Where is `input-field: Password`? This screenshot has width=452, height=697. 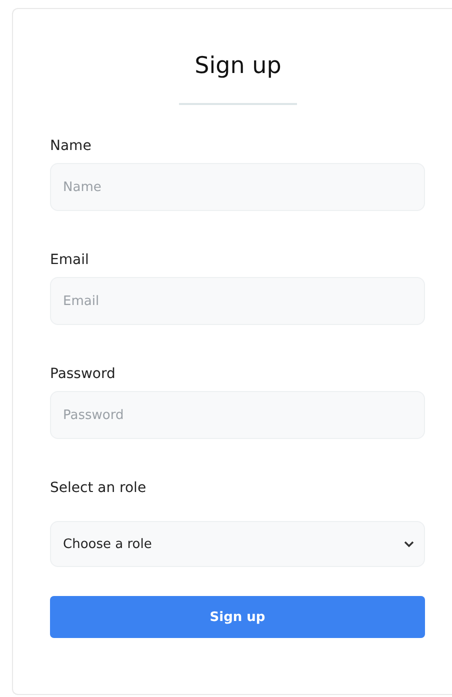 input-field: Password is located at coordinates (237, 415).